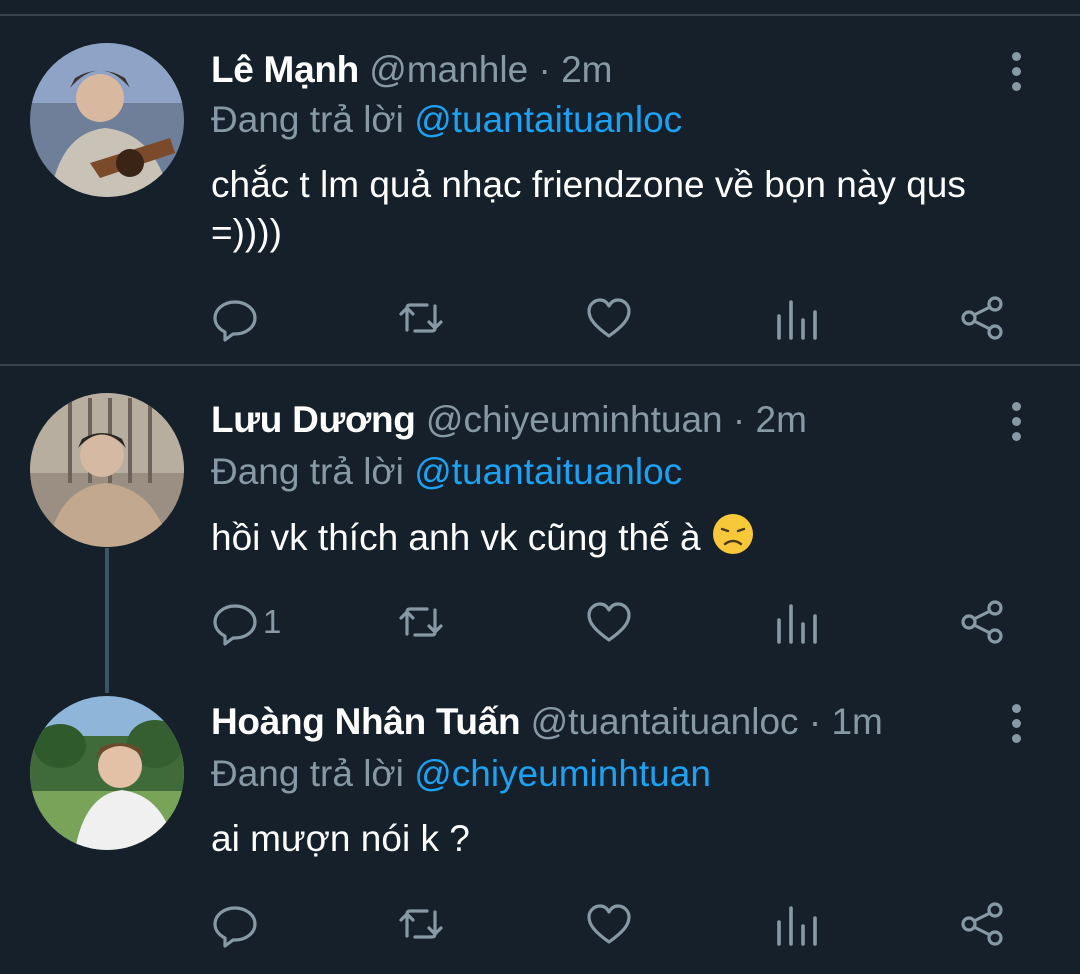  I want to click on disappointed-face-emoji, so click(732, 534).